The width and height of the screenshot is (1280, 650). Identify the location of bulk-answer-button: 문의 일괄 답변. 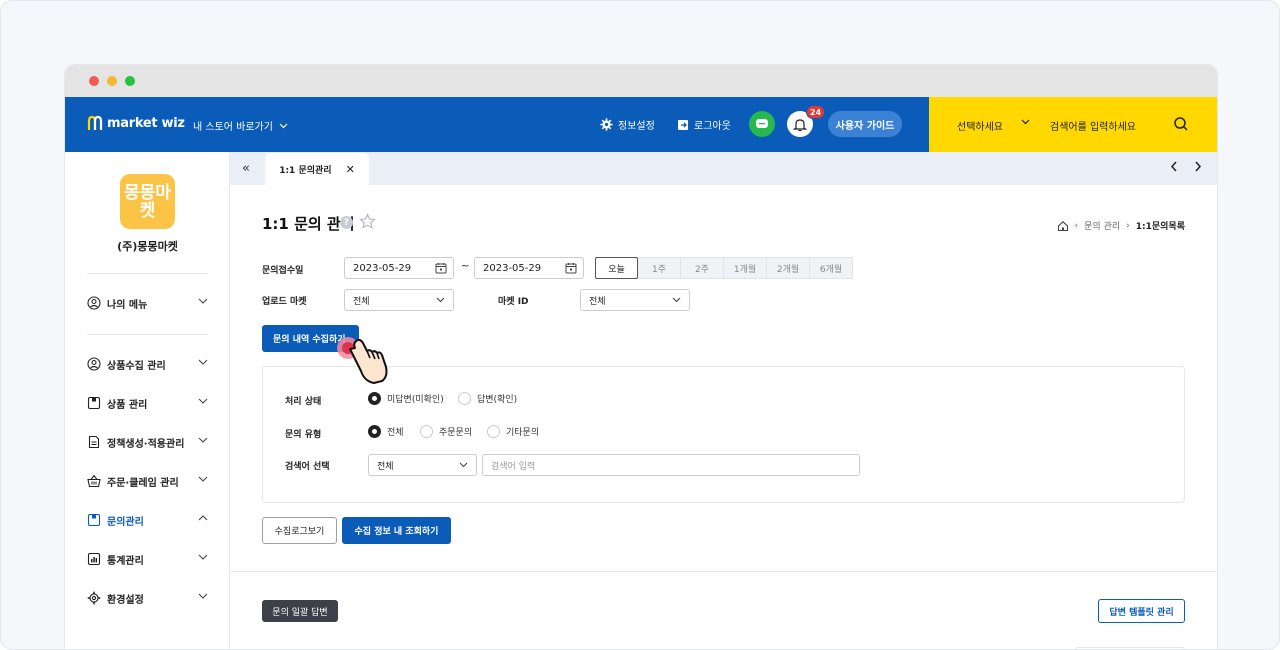
(300, 611).